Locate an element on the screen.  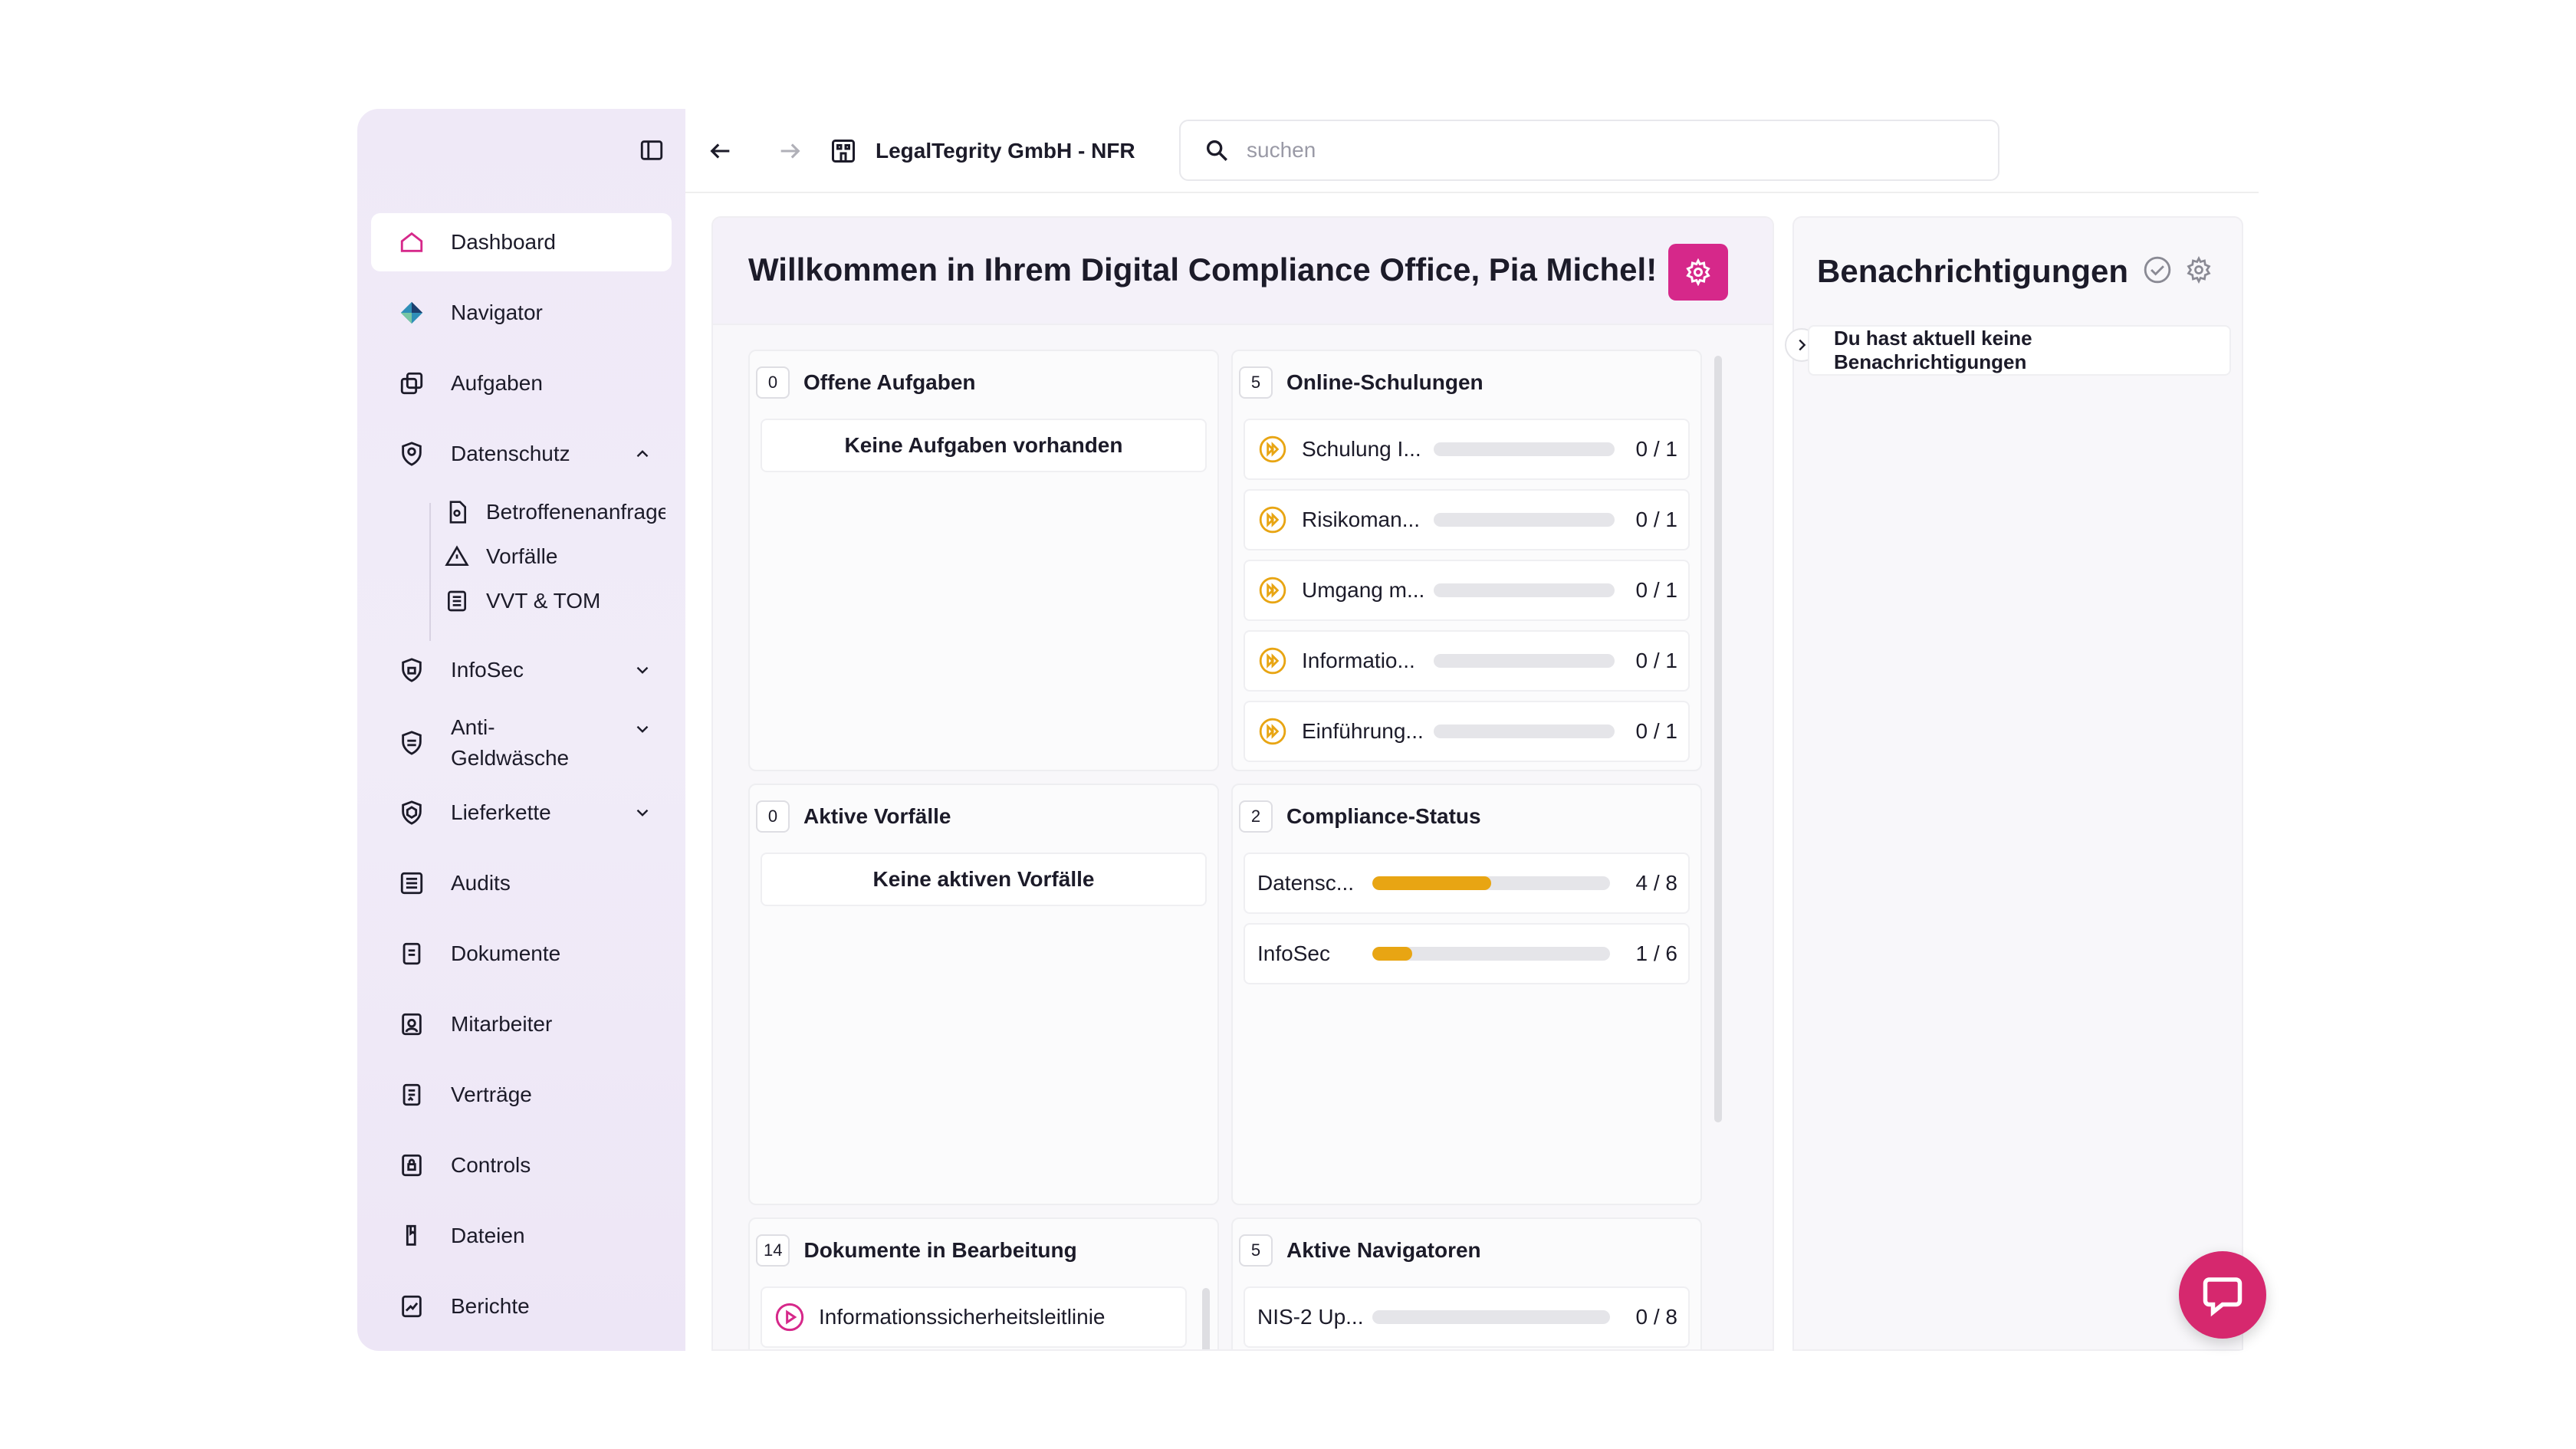
play-circle-icon is located at coordinates (790, 1317).